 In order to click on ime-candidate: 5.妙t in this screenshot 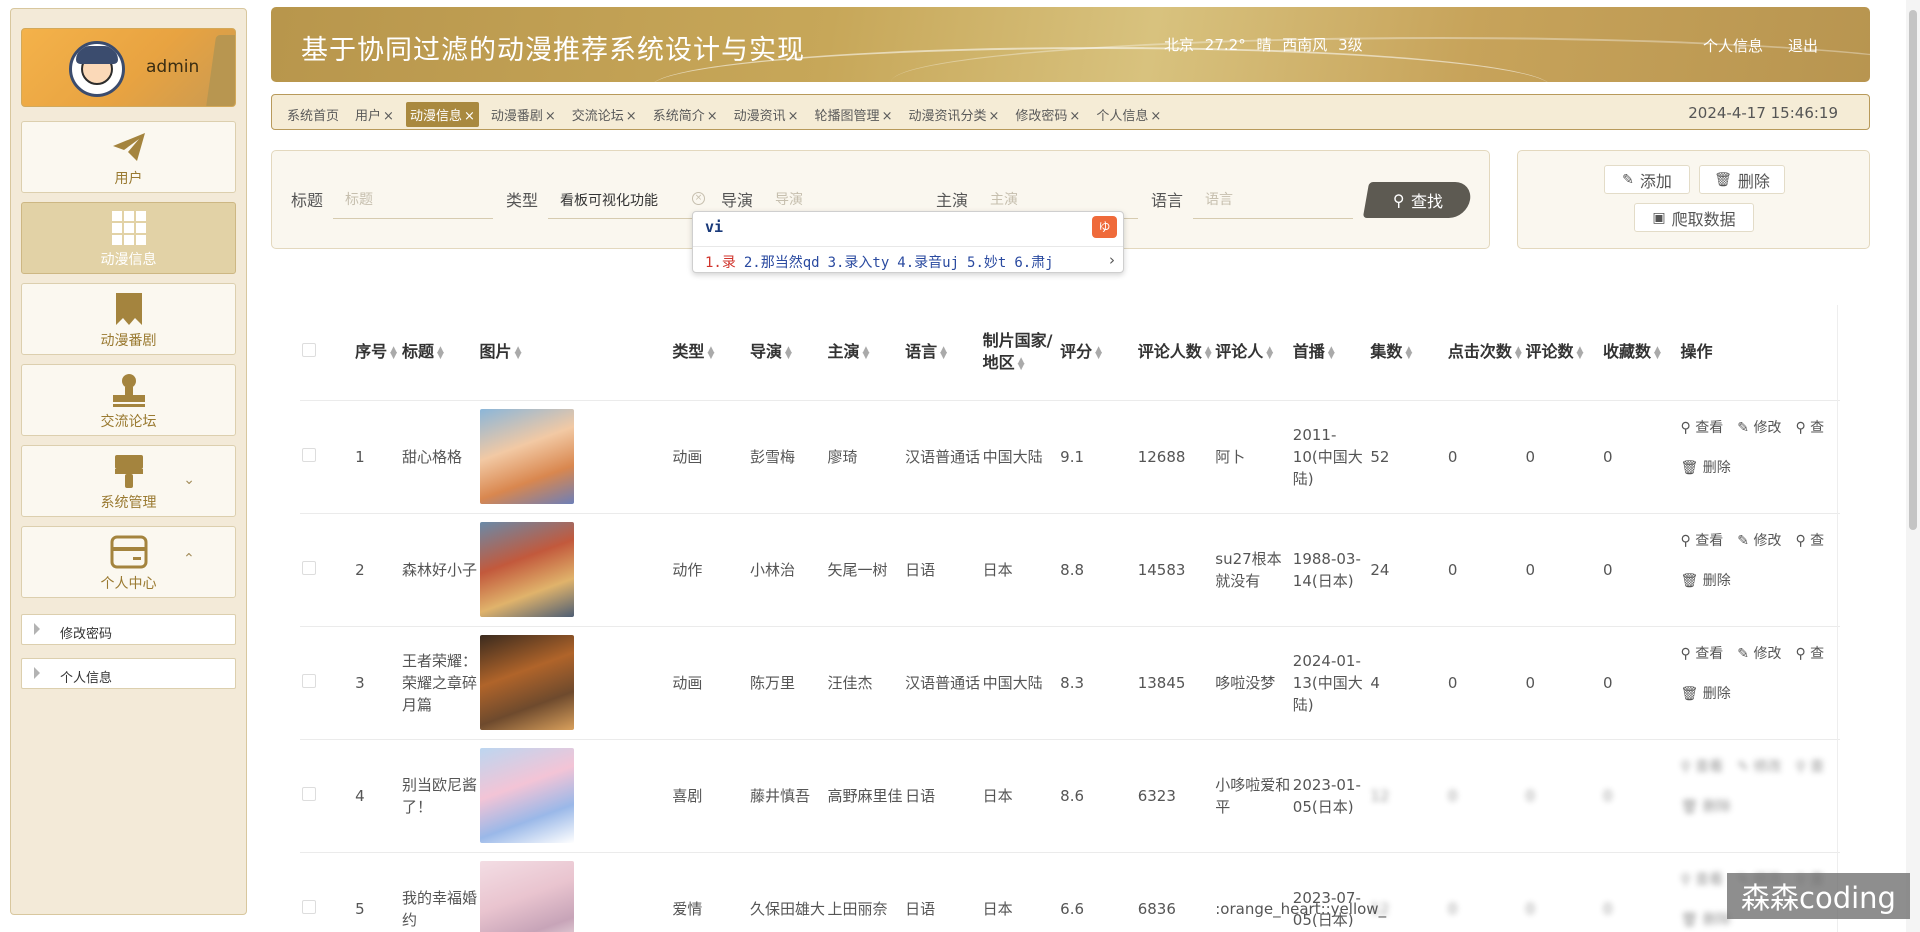, I will do `click(986, 263)`.